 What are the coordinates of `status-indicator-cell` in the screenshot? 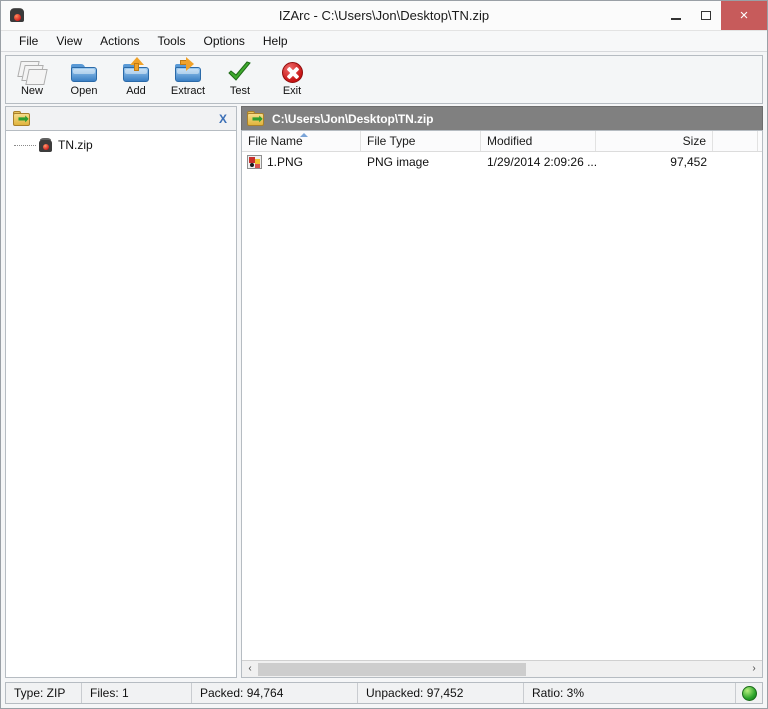 It's located at (748, 693).